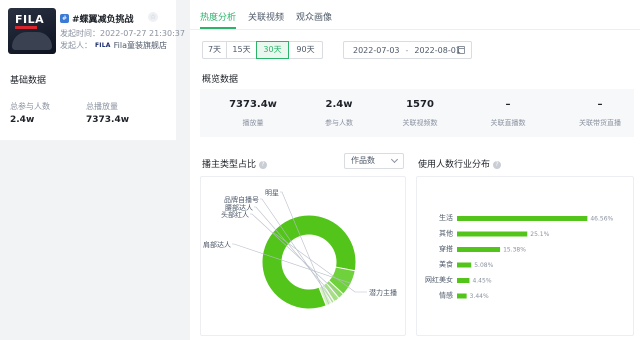 Image resolution: width=640 pixels, height=340 pixels. I want to click on bar-category-label: 其他, so click(446, 233).